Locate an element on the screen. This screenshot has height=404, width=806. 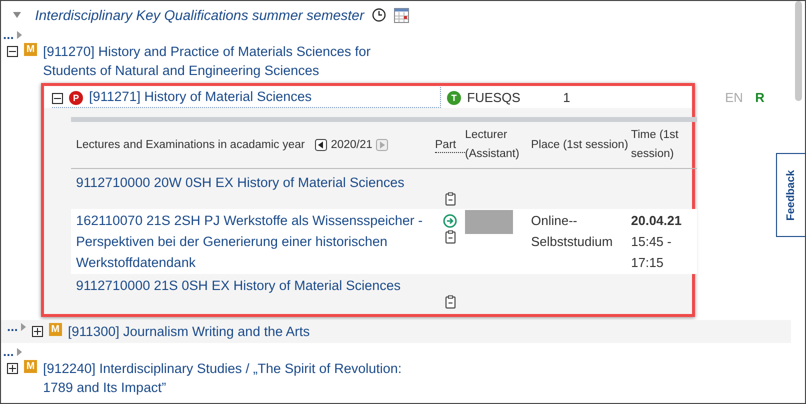
language-text: EN is located at coordinates (734, 97).